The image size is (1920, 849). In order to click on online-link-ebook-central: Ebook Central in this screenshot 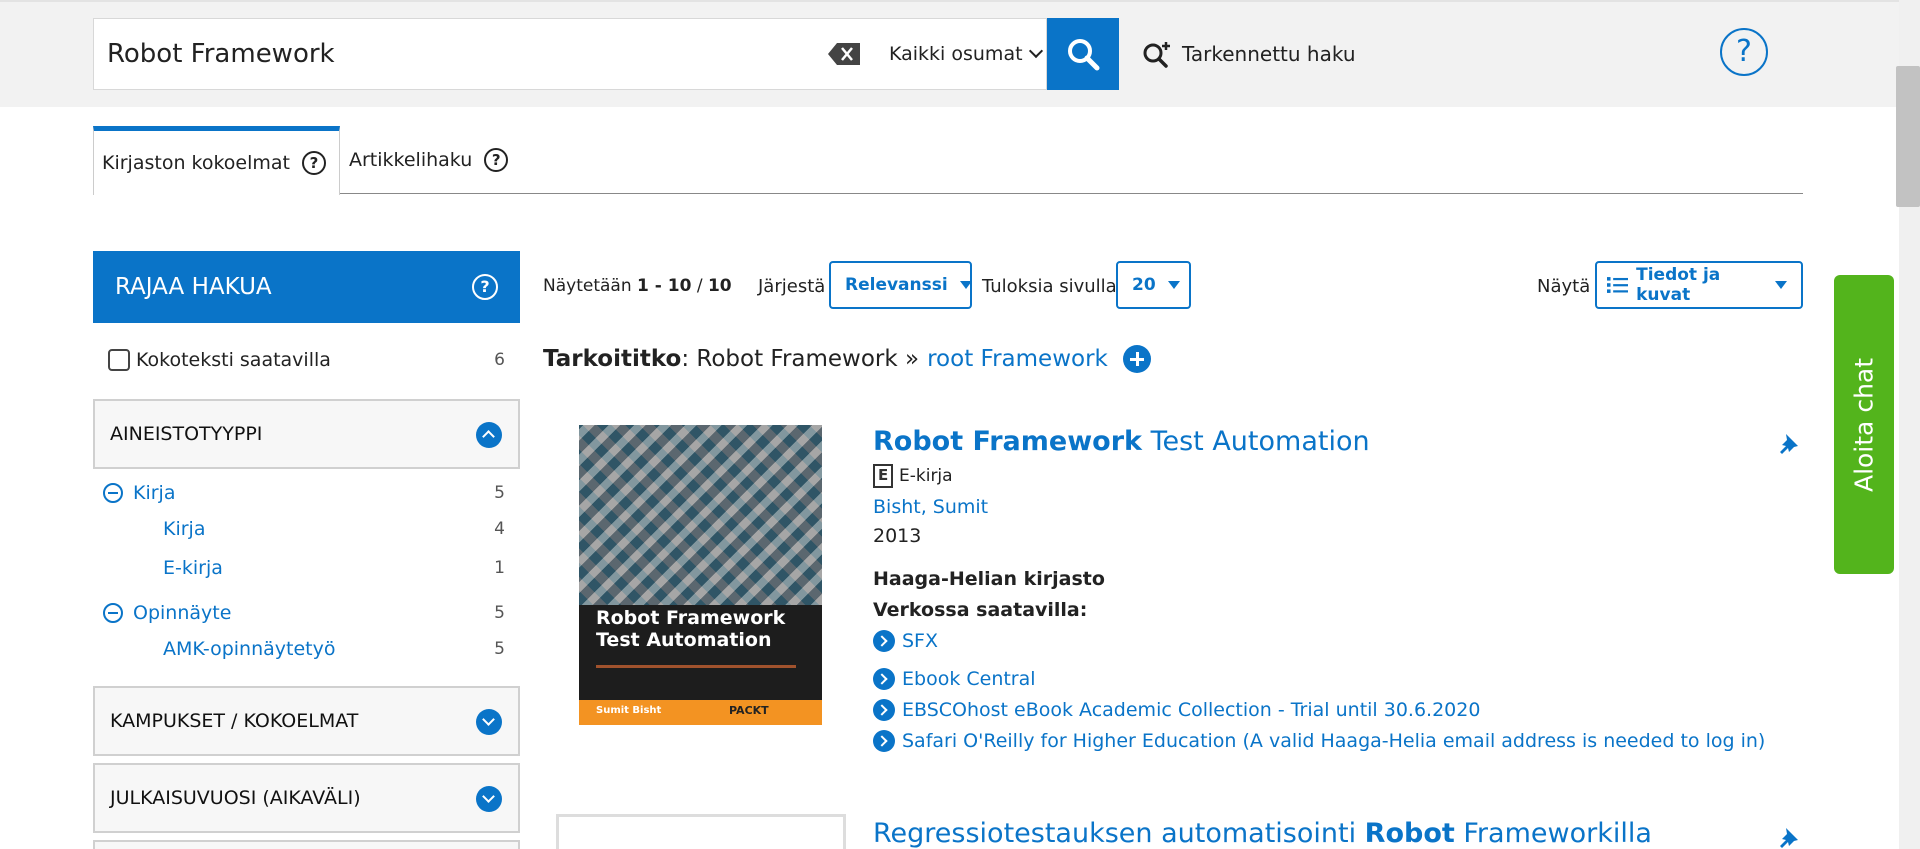, I will do `click(954, 679)`.